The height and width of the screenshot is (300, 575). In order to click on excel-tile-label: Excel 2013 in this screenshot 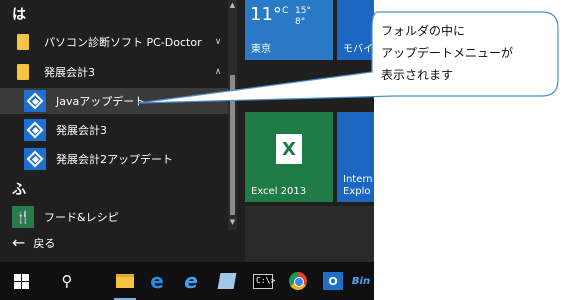, I will do `click(279, 191)`.